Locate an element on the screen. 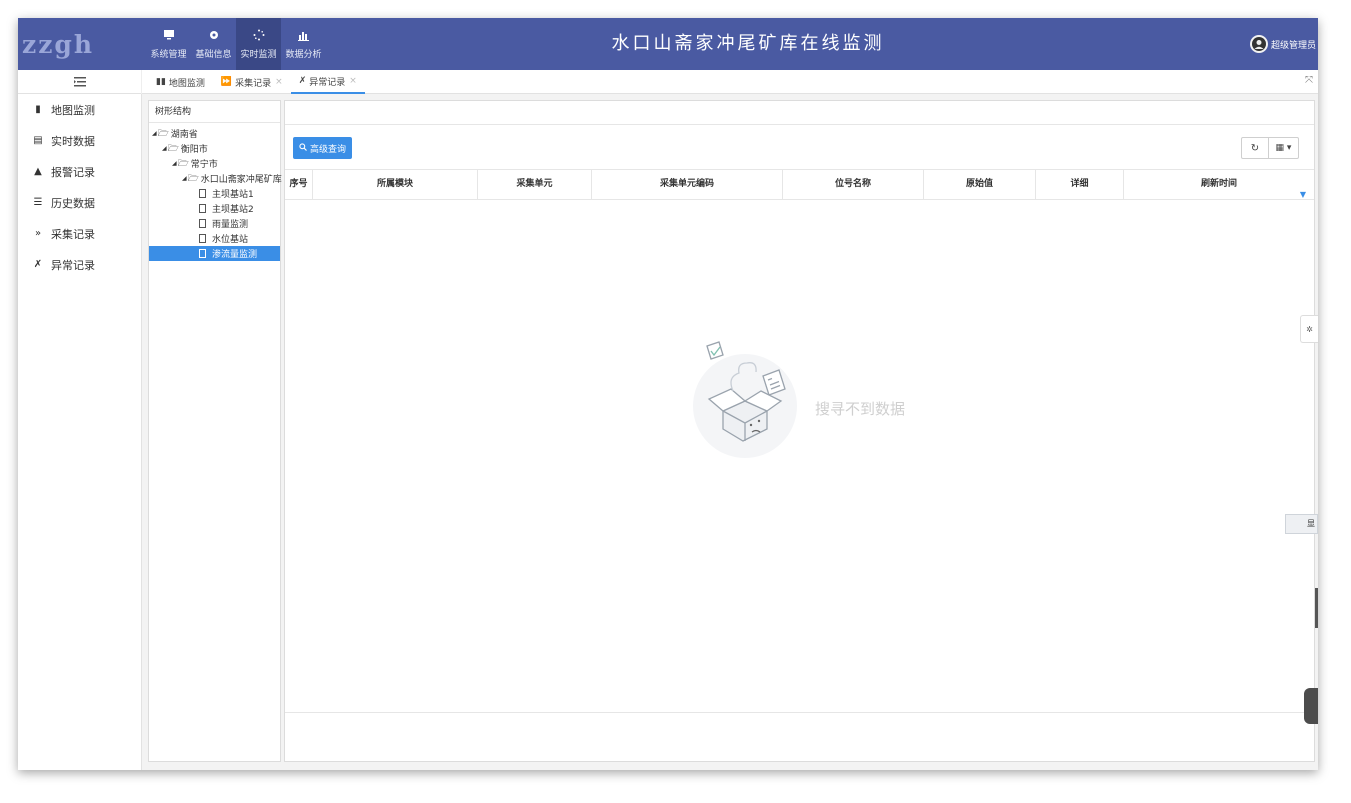  tree-node-station: 雨量监测 is located at coordinates (214, 223).